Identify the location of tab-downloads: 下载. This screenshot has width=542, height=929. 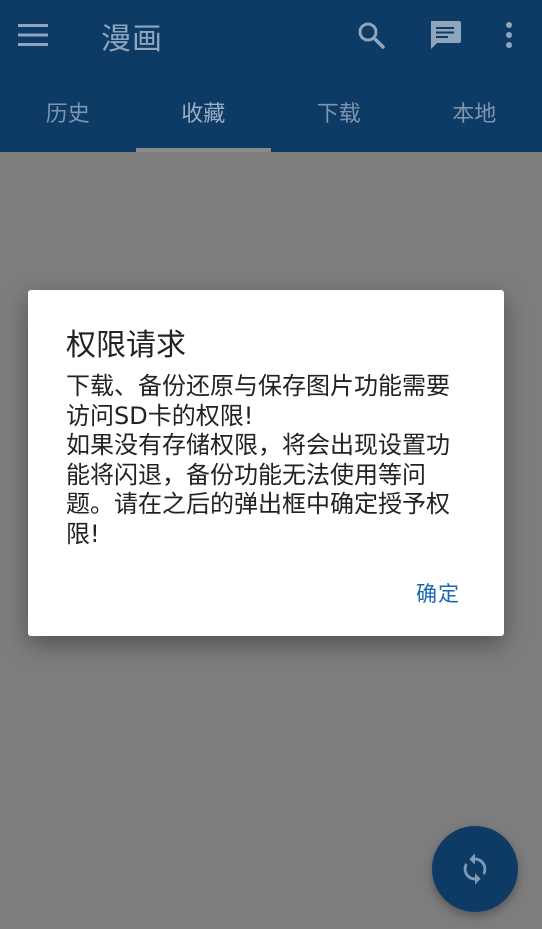
(339, 112).